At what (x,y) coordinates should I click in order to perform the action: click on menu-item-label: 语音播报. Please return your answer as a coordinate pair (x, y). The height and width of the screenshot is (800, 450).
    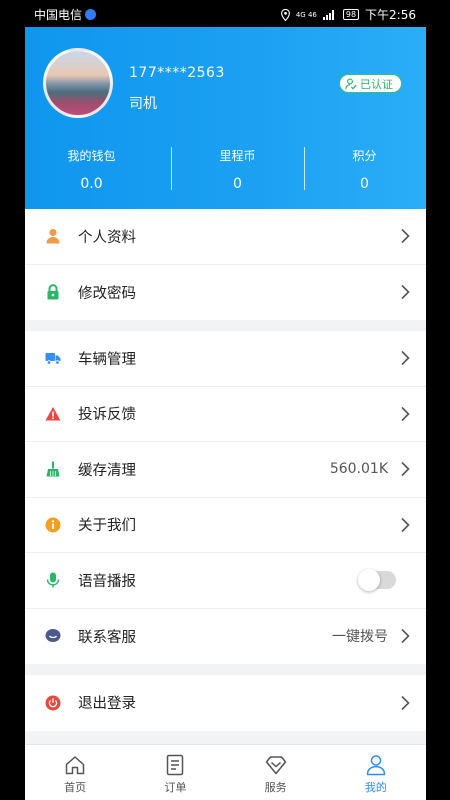
    Looking at the image, I should click on (107, 581).